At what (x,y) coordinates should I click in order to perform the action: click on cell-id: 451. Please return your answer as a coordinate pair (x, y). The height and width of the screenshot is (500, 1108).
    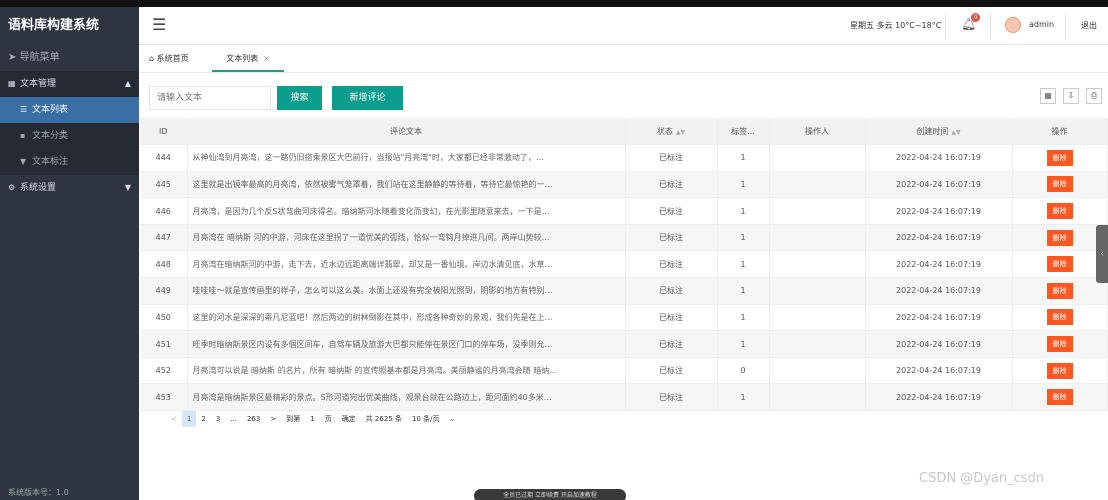
    Looking at the image, I should click on (164, 344).